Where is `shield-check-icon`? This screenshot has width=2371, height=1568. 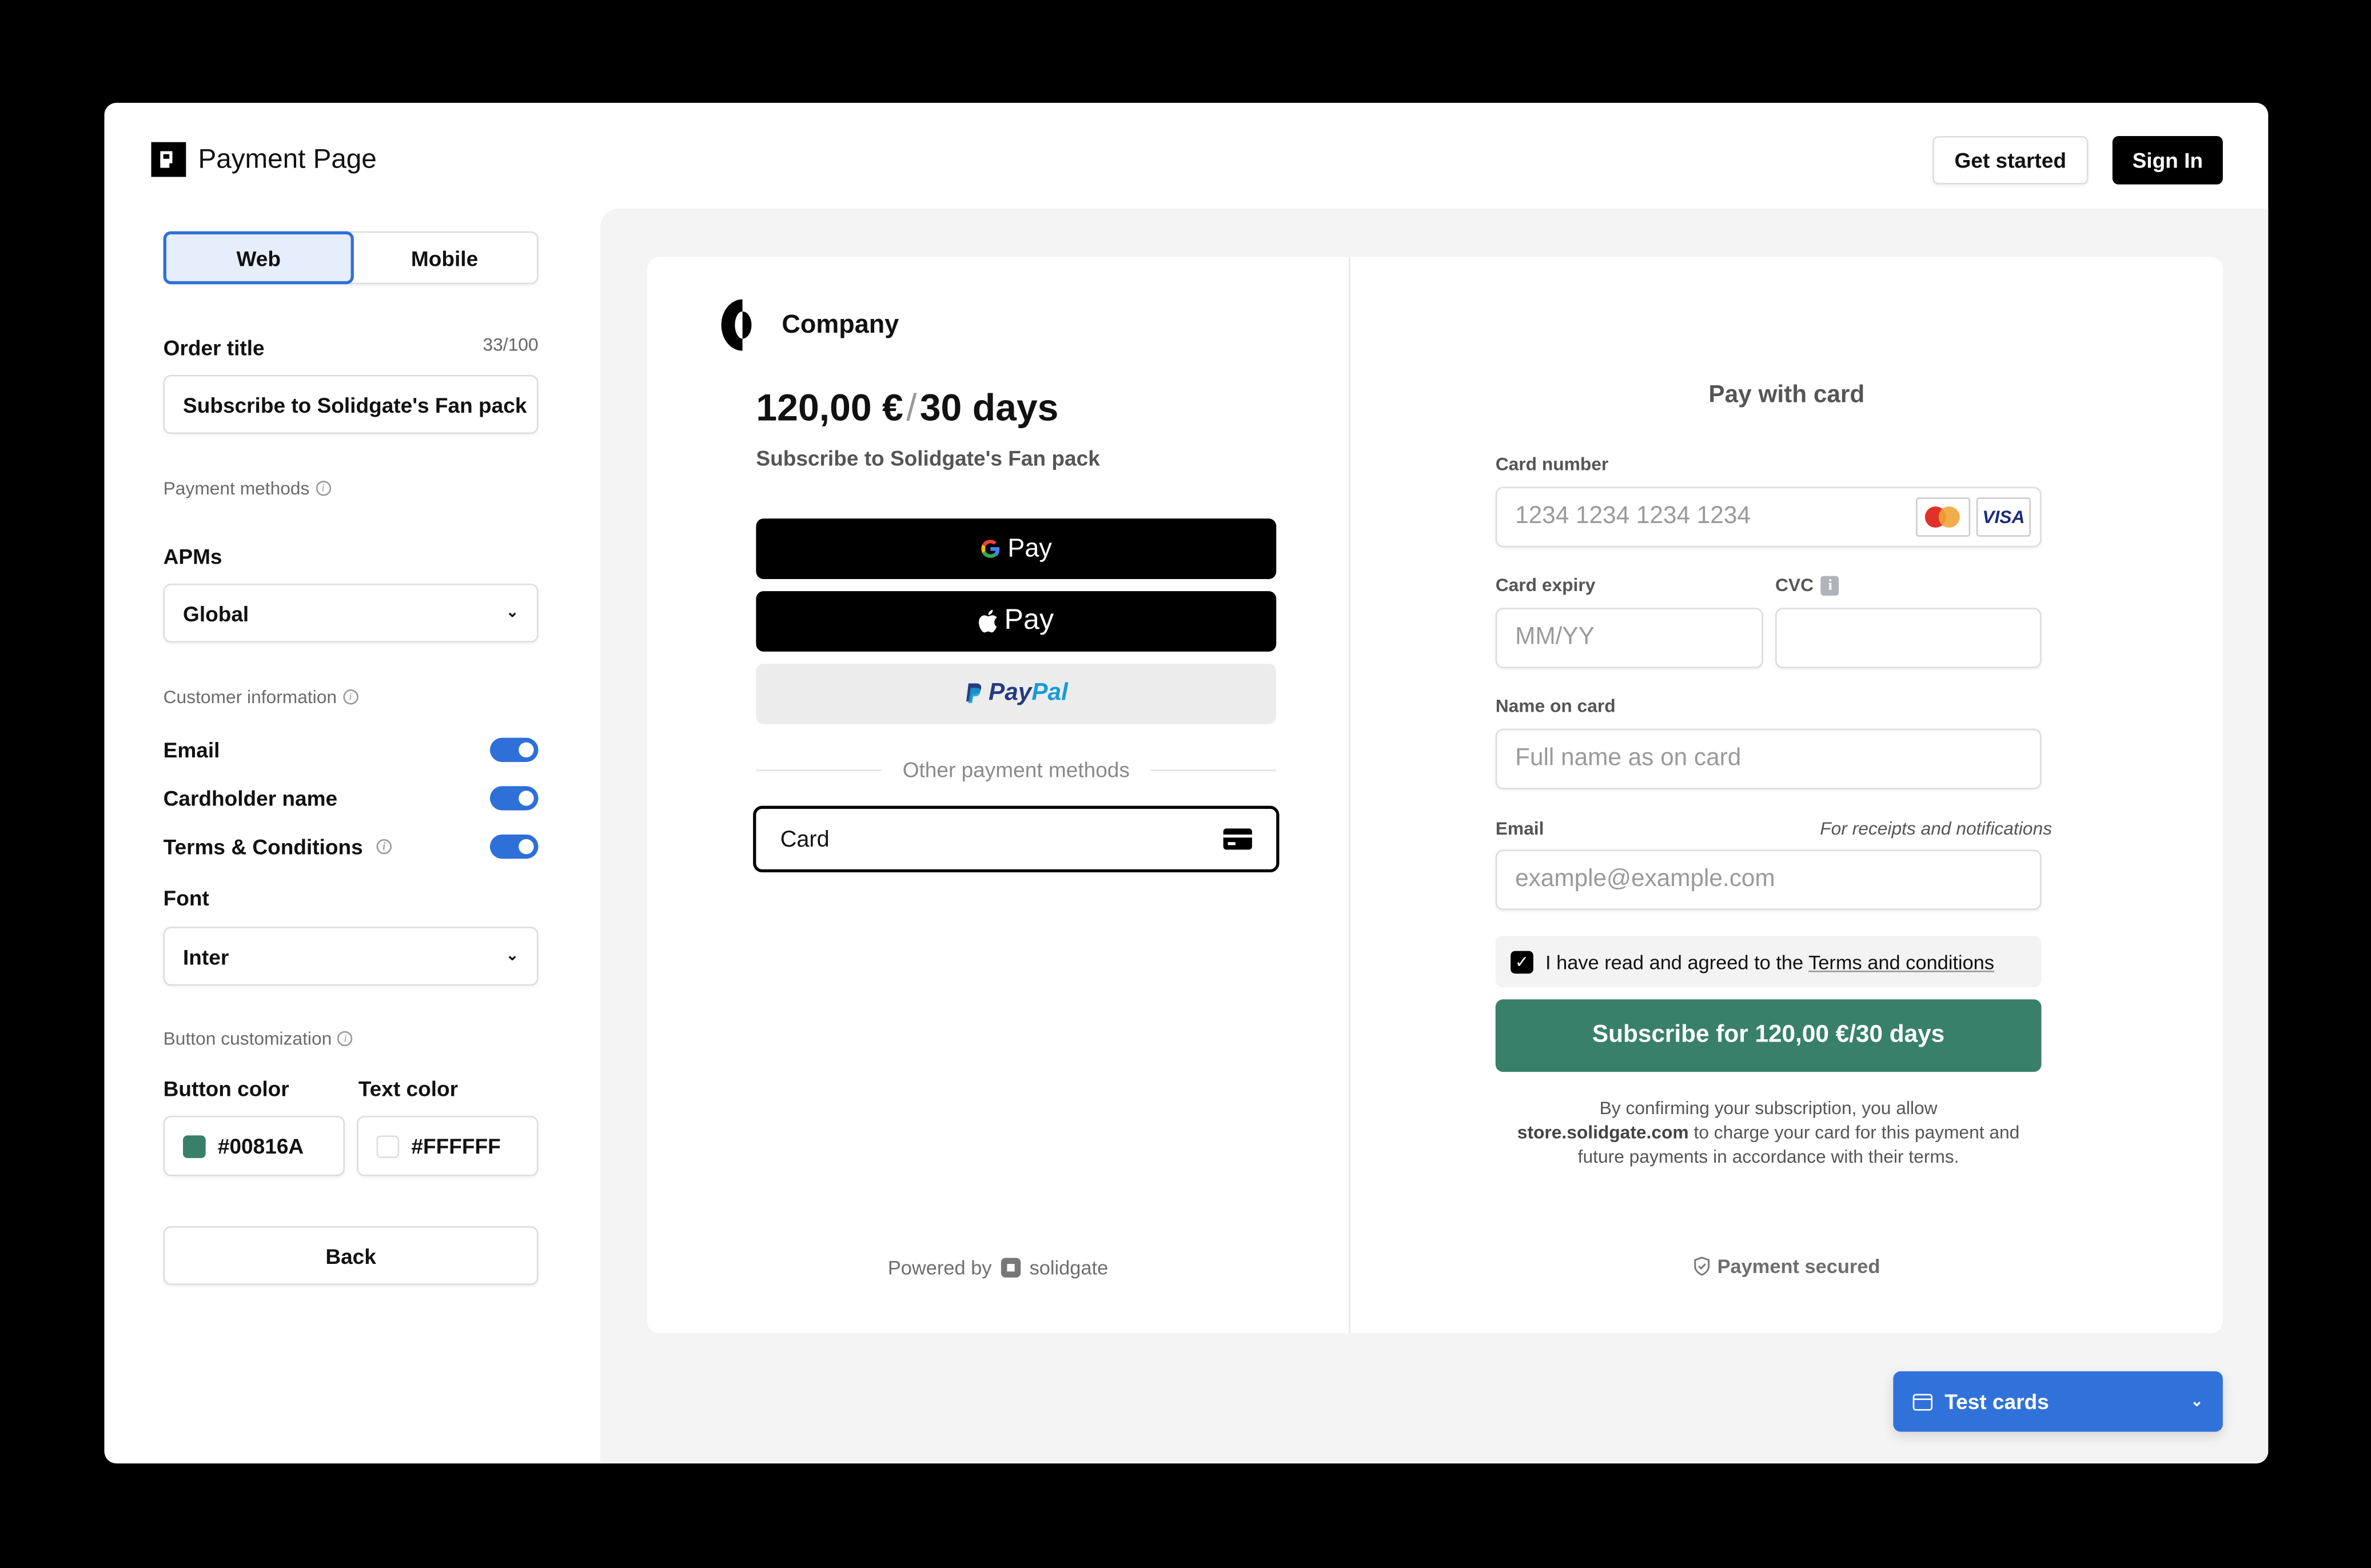 shield-check-icon is located at coordinates (1701, 1266).